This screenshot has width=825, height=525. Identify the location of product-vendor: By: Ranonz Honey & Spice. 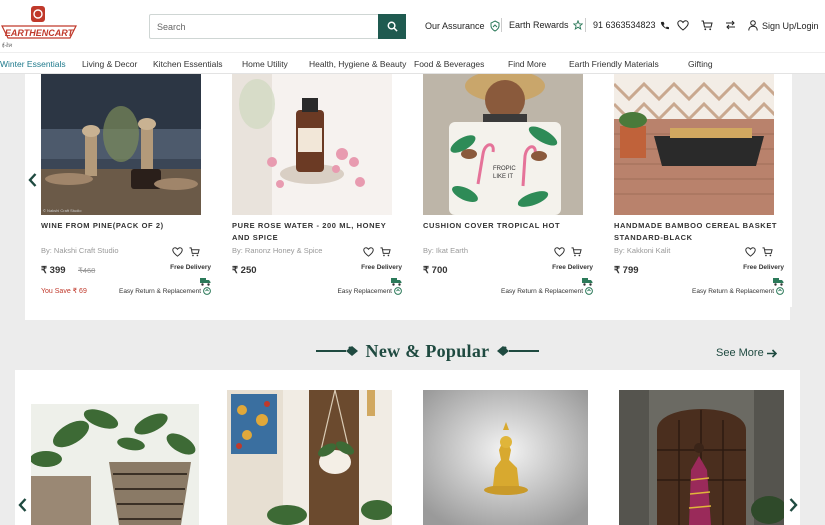
(277, 250).